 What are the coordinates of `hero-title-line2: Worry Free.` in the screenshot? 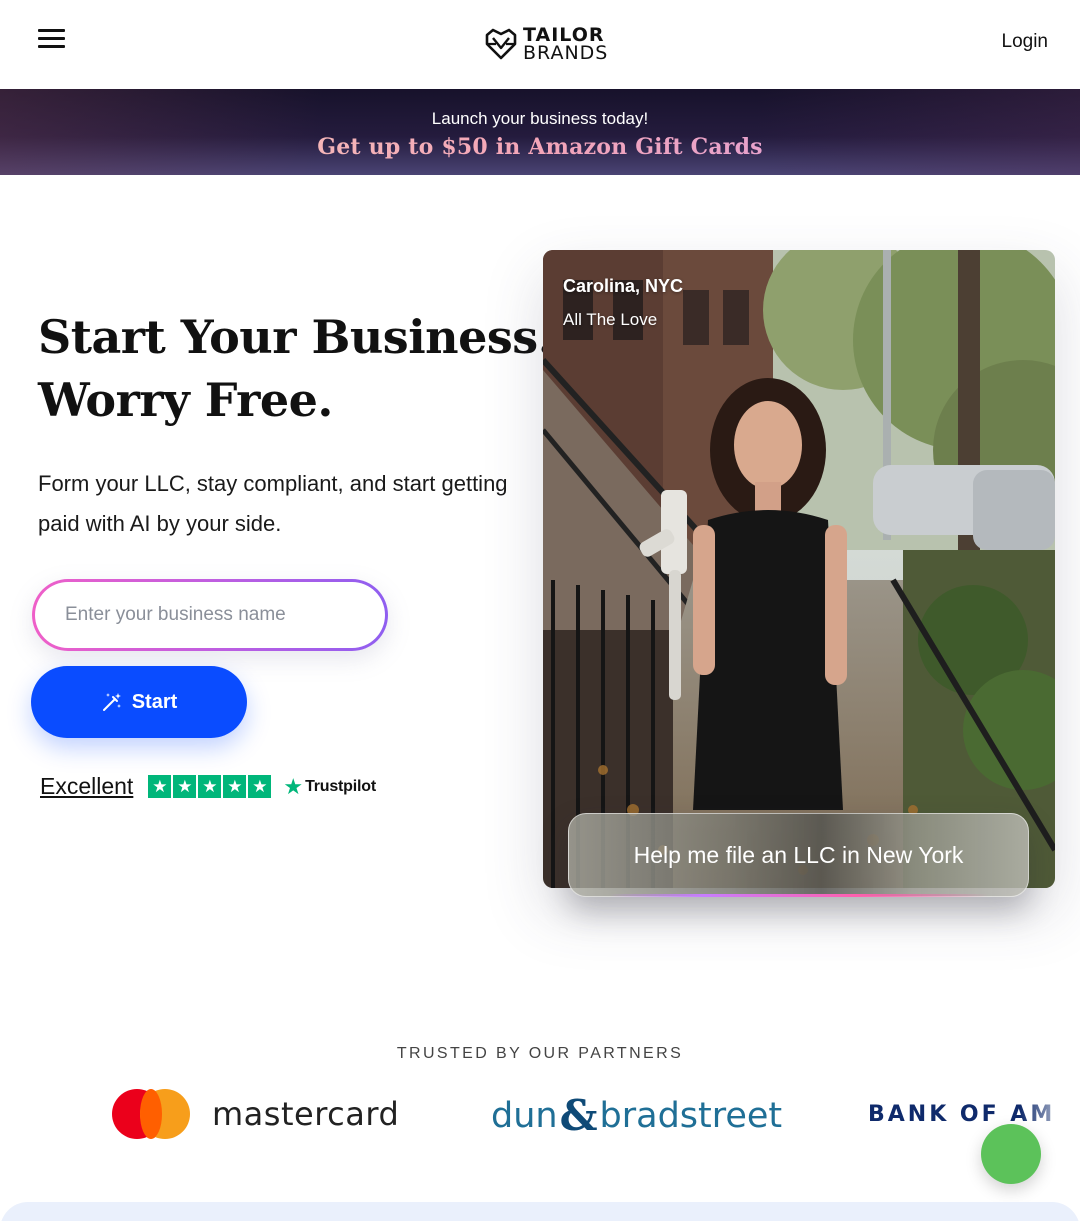 It's located at (185, 400).